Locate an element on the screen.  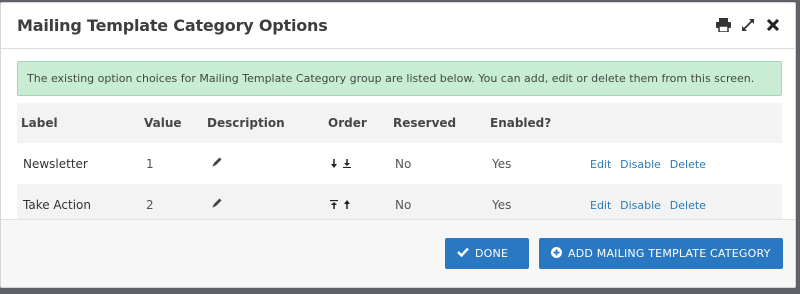
column-header-enabled: Enabled? is located at coordinates (535, 123).